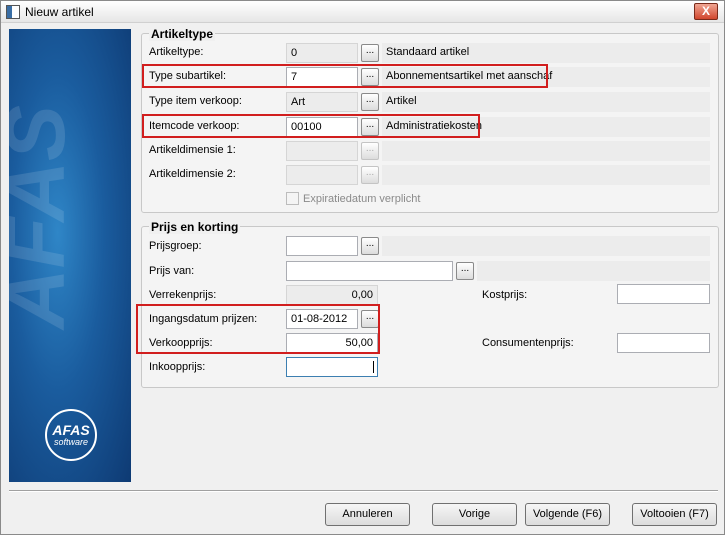  What do you see at coordinates (362, 12) in the screenshot?
I see `title-bar: Nieuw artikel X` at bounding box center [362, 12].